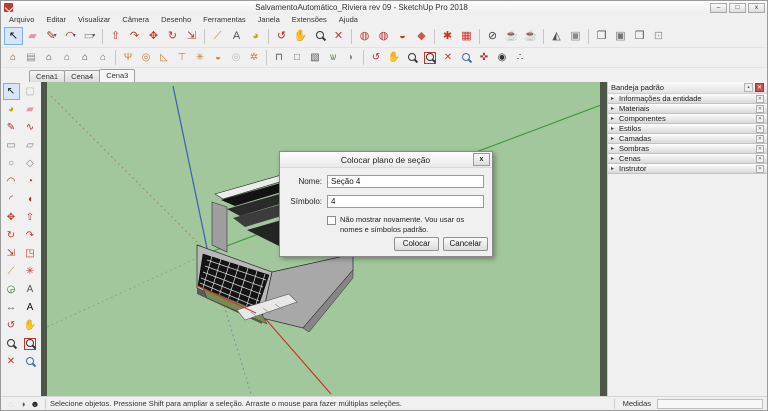 The image size is (768, 411). I want to click on advanced-camera-tool-icon: ⊓, so click(279, 58).